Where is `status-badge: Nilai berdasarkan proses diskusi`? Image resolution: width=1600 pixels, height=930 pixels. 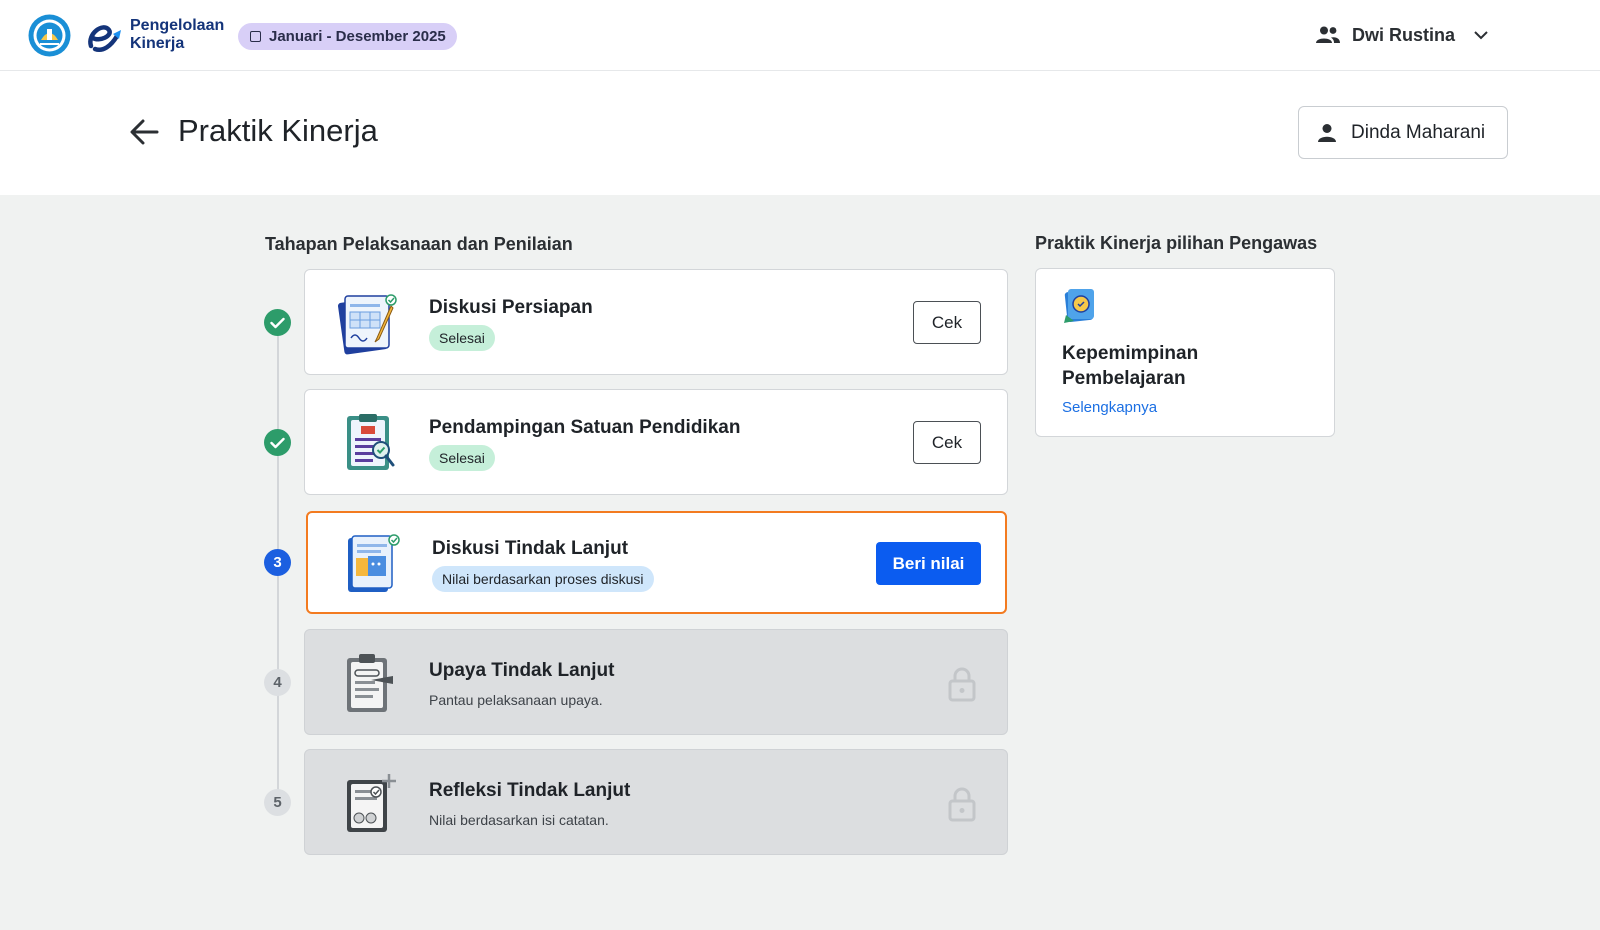 status-badge: Nilai berdasarkan proses diskusi is located at coordinates (543, 579).